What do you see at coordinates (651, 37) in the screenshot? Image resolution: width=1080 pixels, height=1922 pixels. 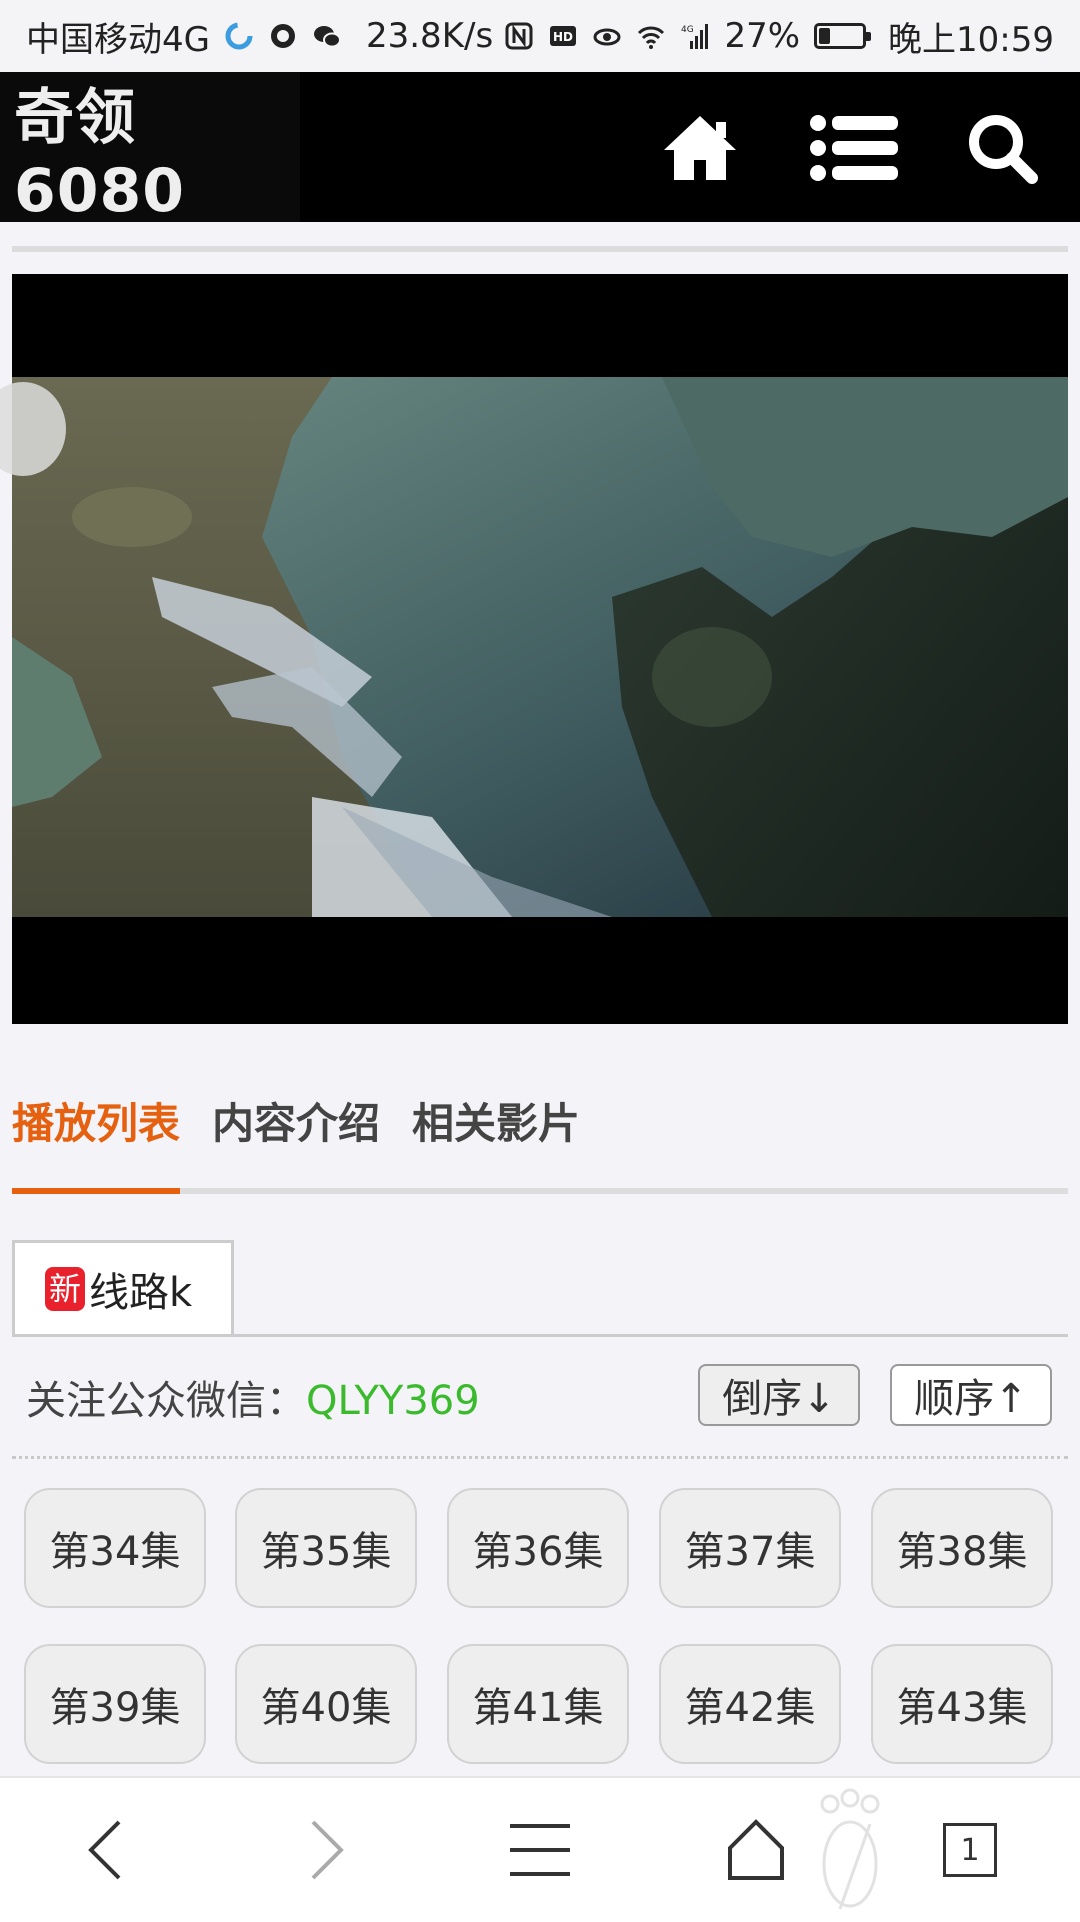 I see `wifi-icon` at bounding box center [651, 37].